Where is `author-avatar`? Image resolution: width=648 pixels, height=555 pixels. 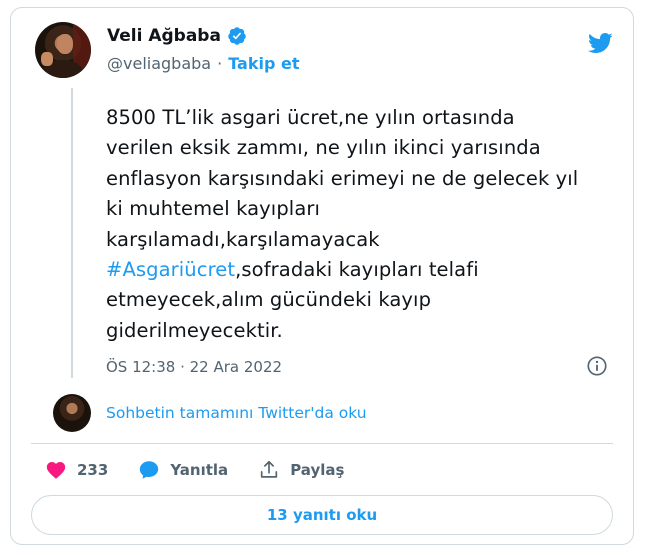
author-avatar is located at coordinates (63, 50).